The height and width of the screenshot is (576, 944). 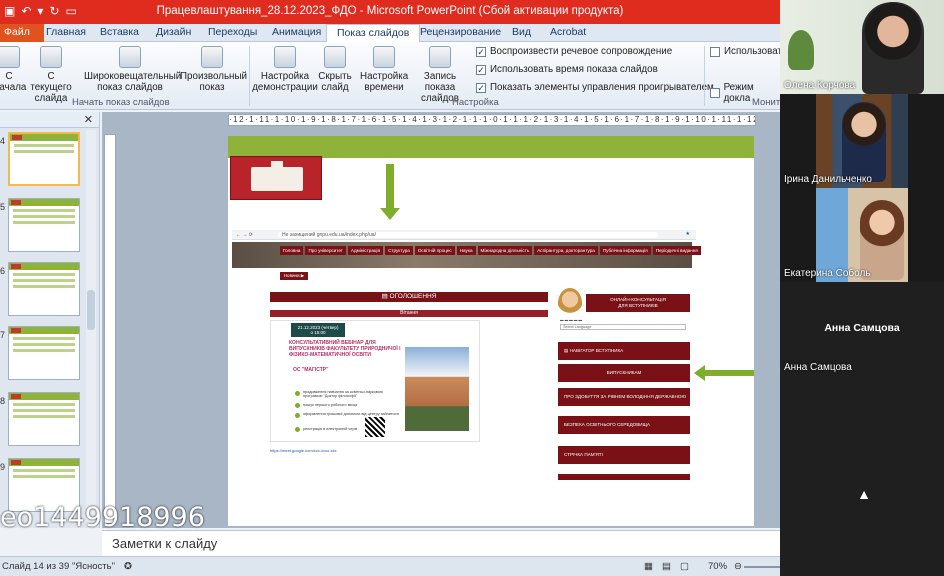 I want to click on panel-header: ✕, so click(x=49, y=120).